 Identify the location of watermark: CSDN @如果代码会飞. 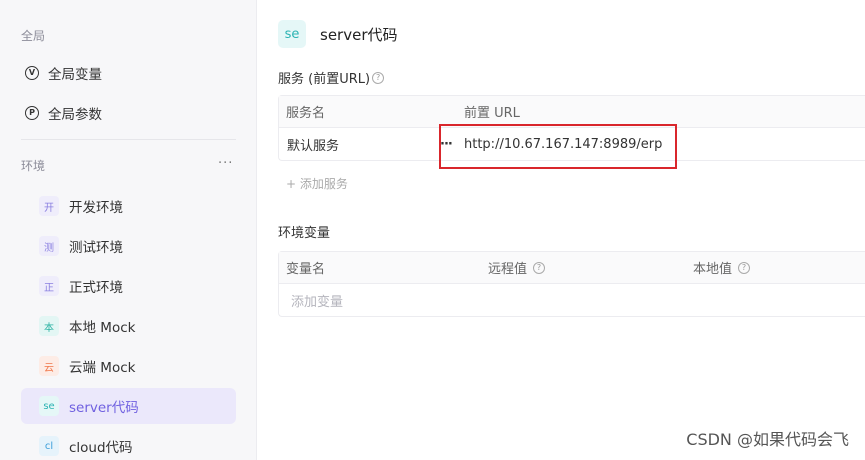
(767, 439).